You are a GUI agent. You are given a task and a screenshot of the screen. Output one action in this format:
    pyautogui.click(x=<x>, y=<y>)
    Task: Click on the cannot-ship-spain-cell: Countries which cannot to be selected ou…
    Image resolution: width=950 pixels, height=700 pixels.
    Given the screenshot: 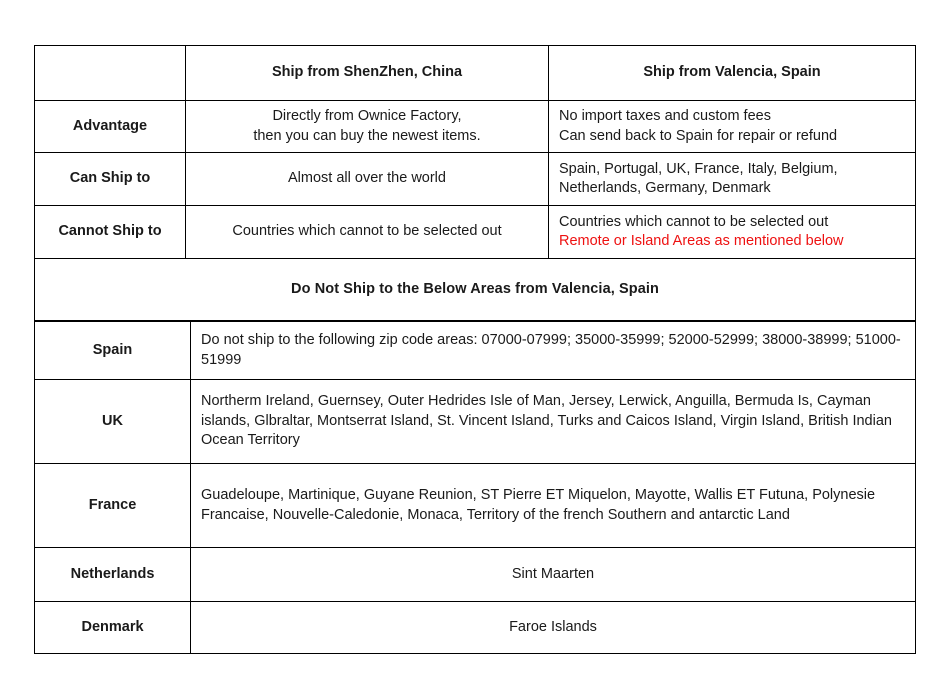 What is the action you would take?
    pyautogui.click(x=732, y=232)
    